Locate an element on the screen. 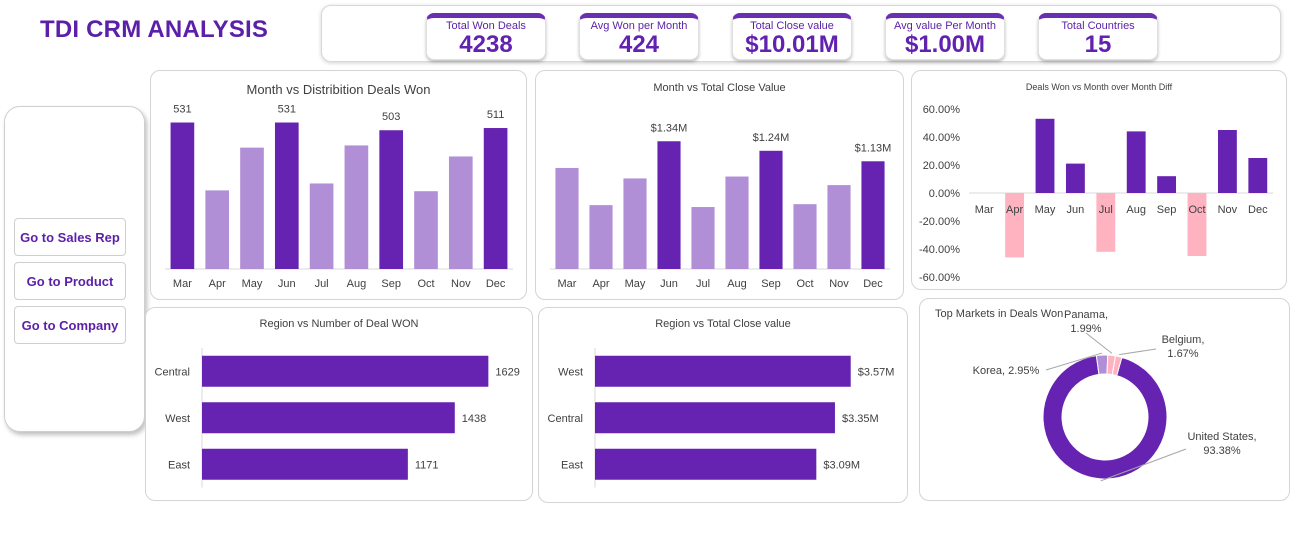 This screenshot has width=1307, height=535. y-tick-label: 0.00% is located at coordinates (944, 194).